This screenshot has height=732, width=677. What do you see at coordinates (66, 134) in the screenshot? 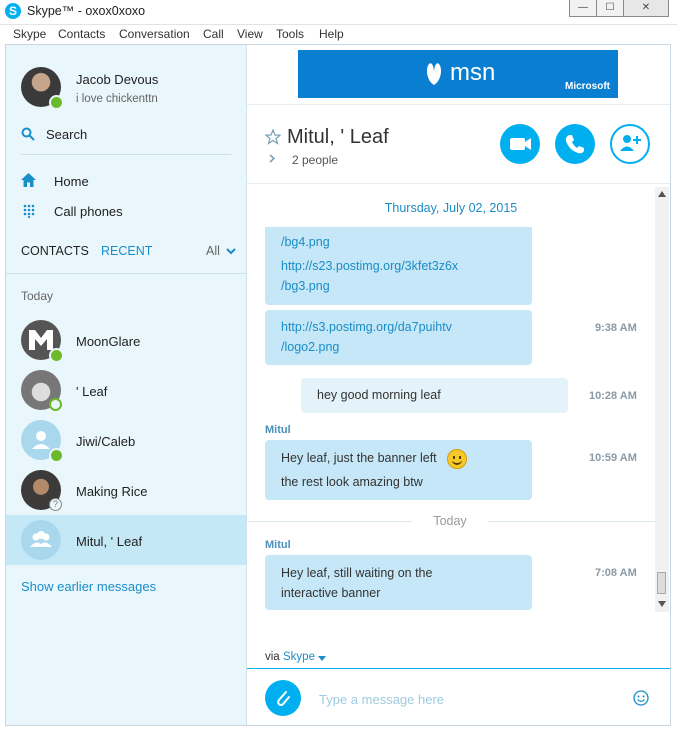
I see `search-label: Search` at bounding box center [66, 134].